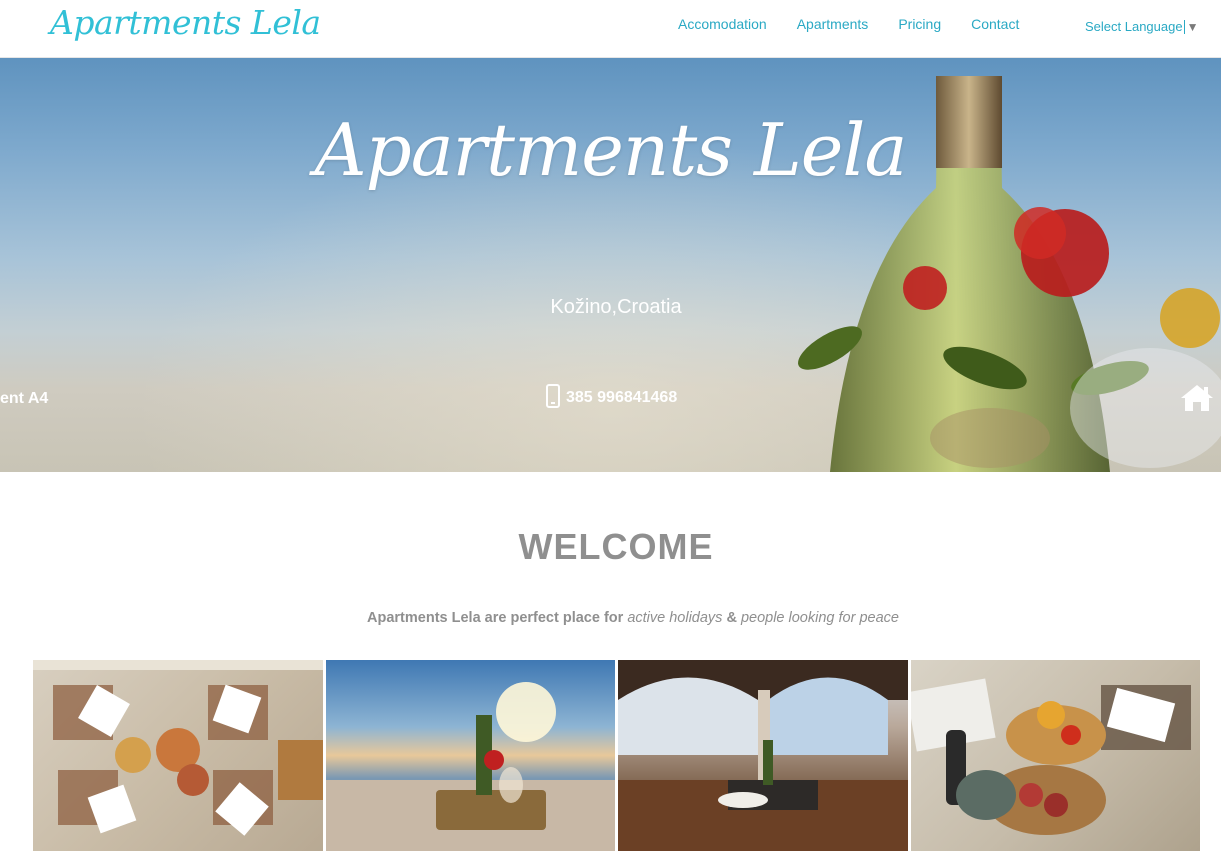 The image size is (1221, 851). I want to click on hero-ticker: ent A4 385 996841468, so click(610, 399).